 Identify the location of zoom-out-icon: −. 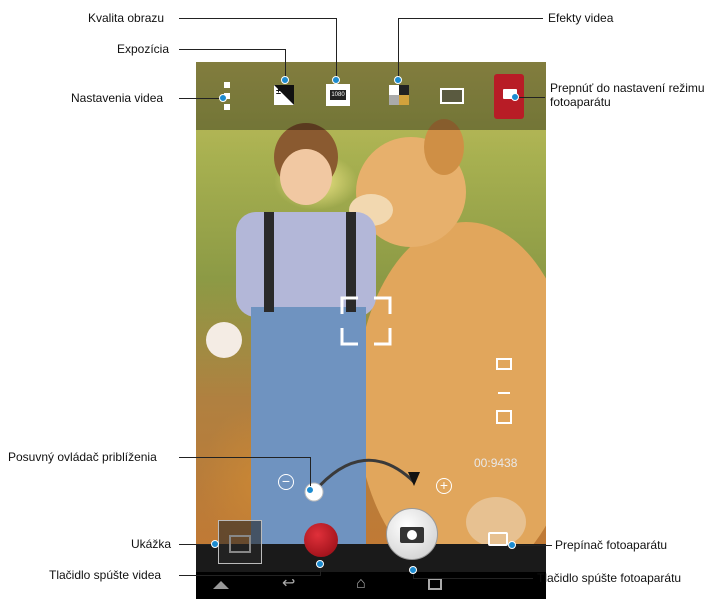
(286, 482).